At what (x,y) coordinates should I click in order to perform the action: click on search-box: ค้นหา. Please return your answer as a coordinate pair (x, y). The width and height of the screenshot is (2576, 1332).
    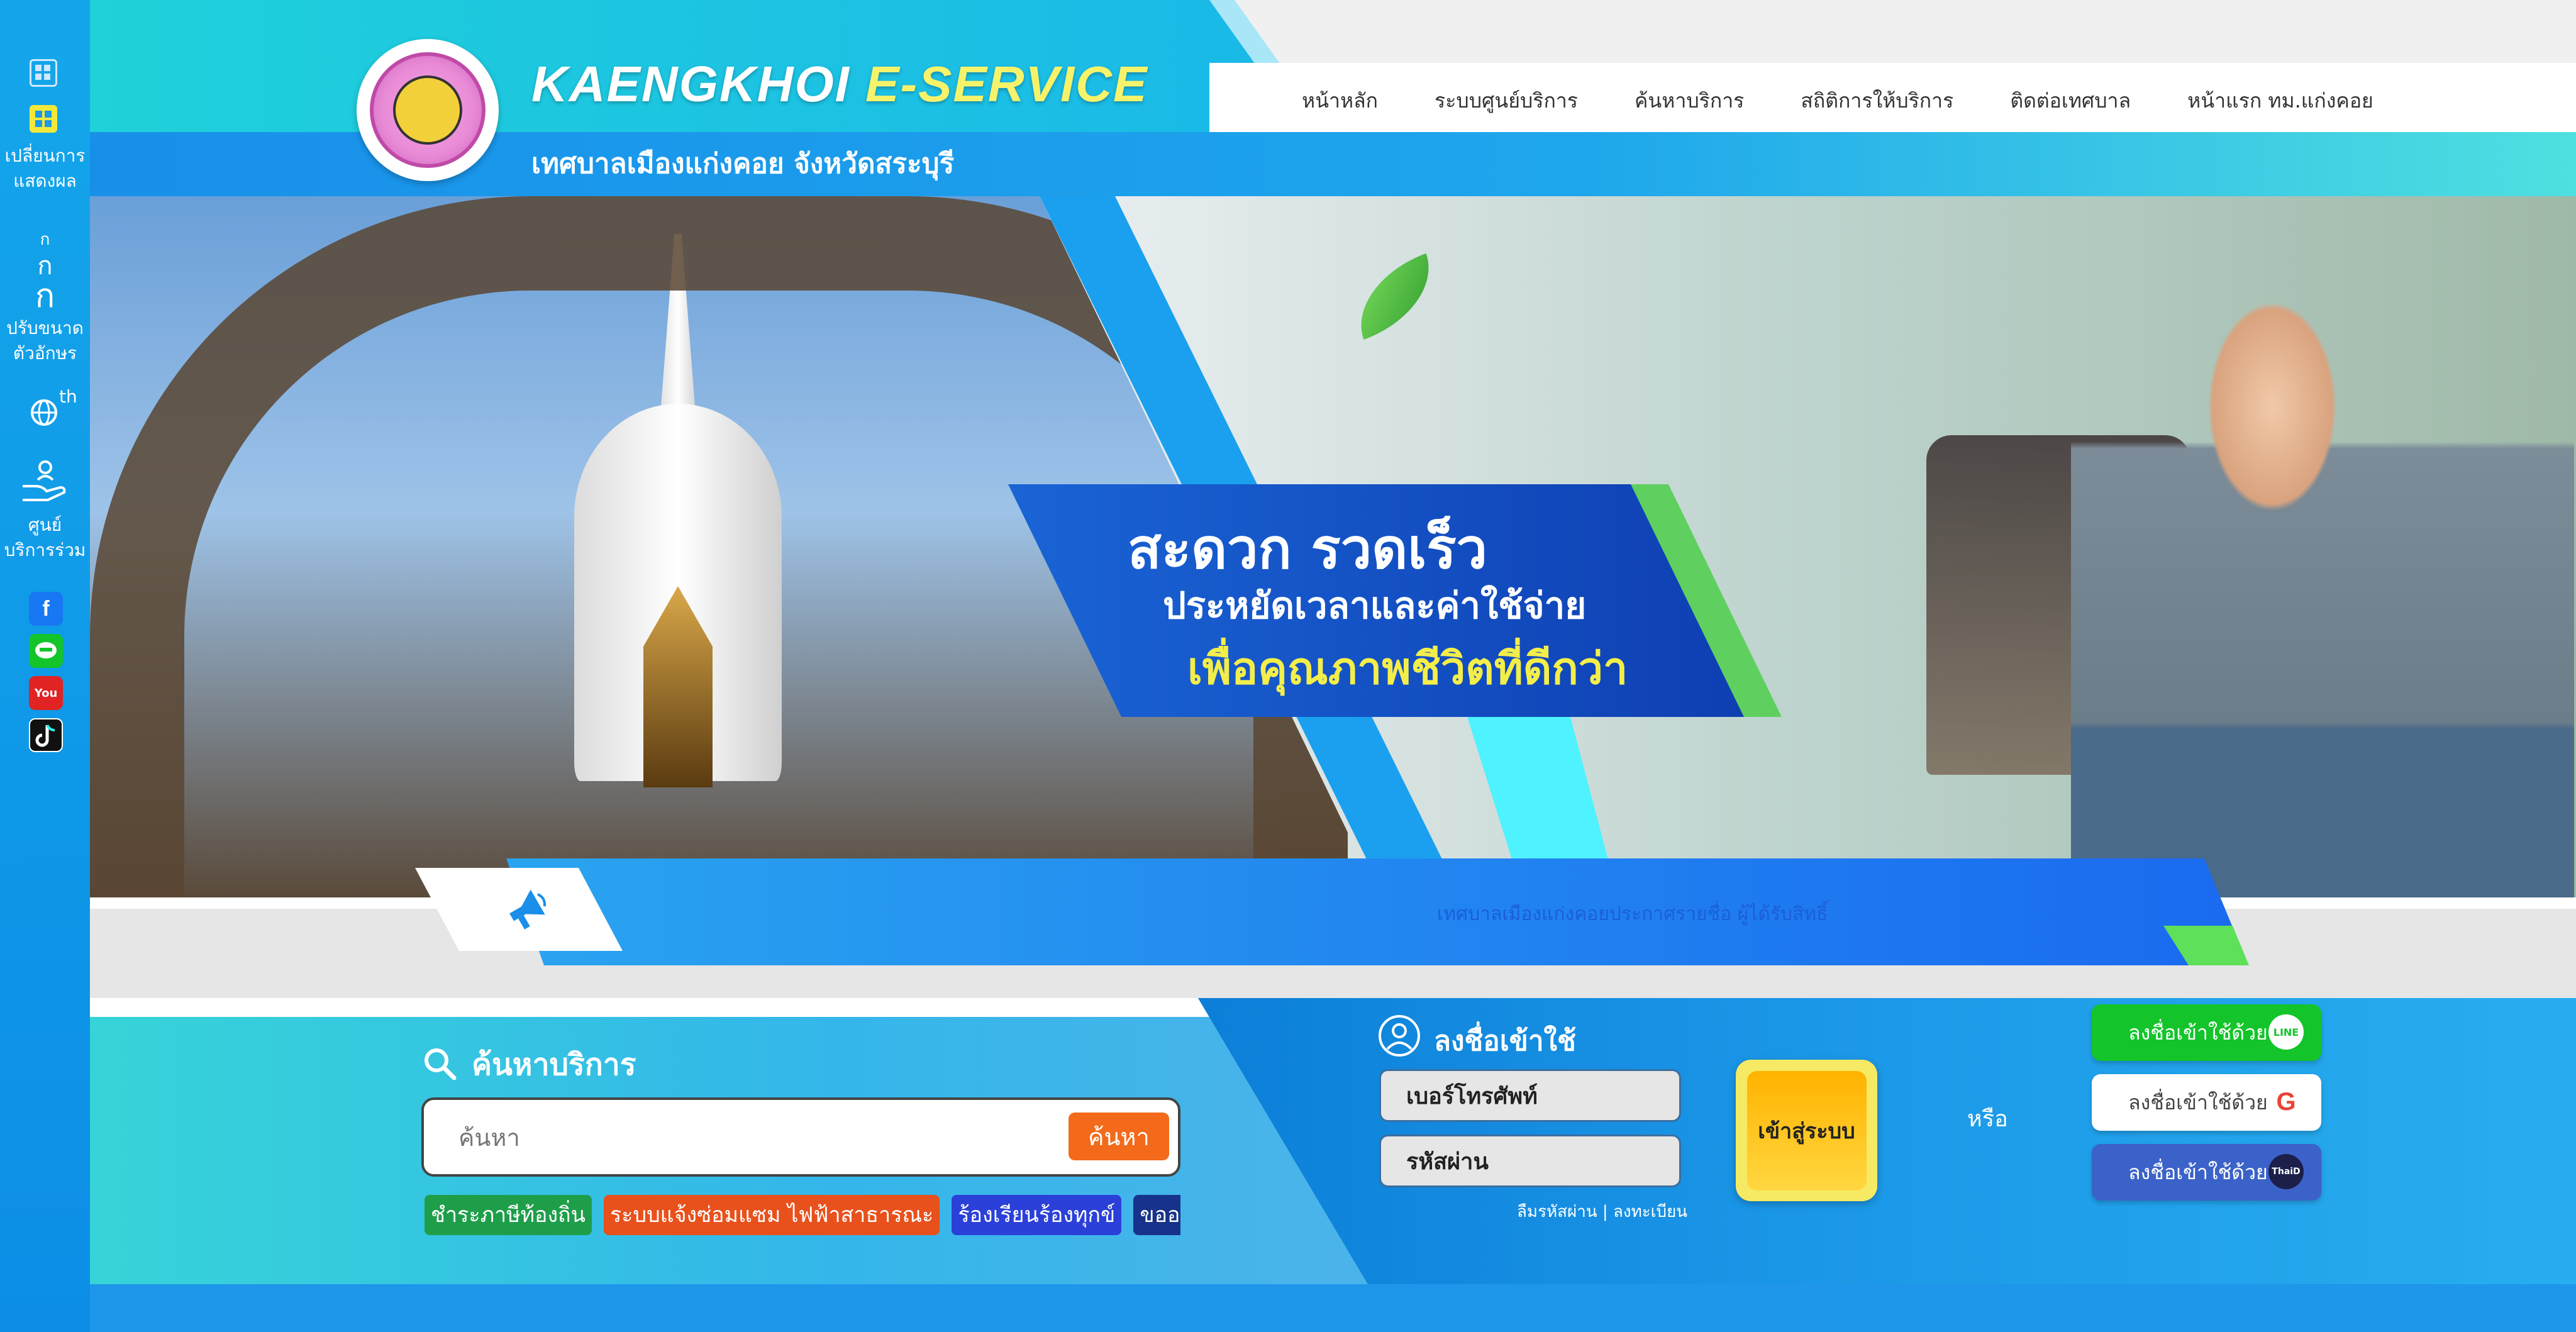
    Looking at the image, I should click on (800, 1137).